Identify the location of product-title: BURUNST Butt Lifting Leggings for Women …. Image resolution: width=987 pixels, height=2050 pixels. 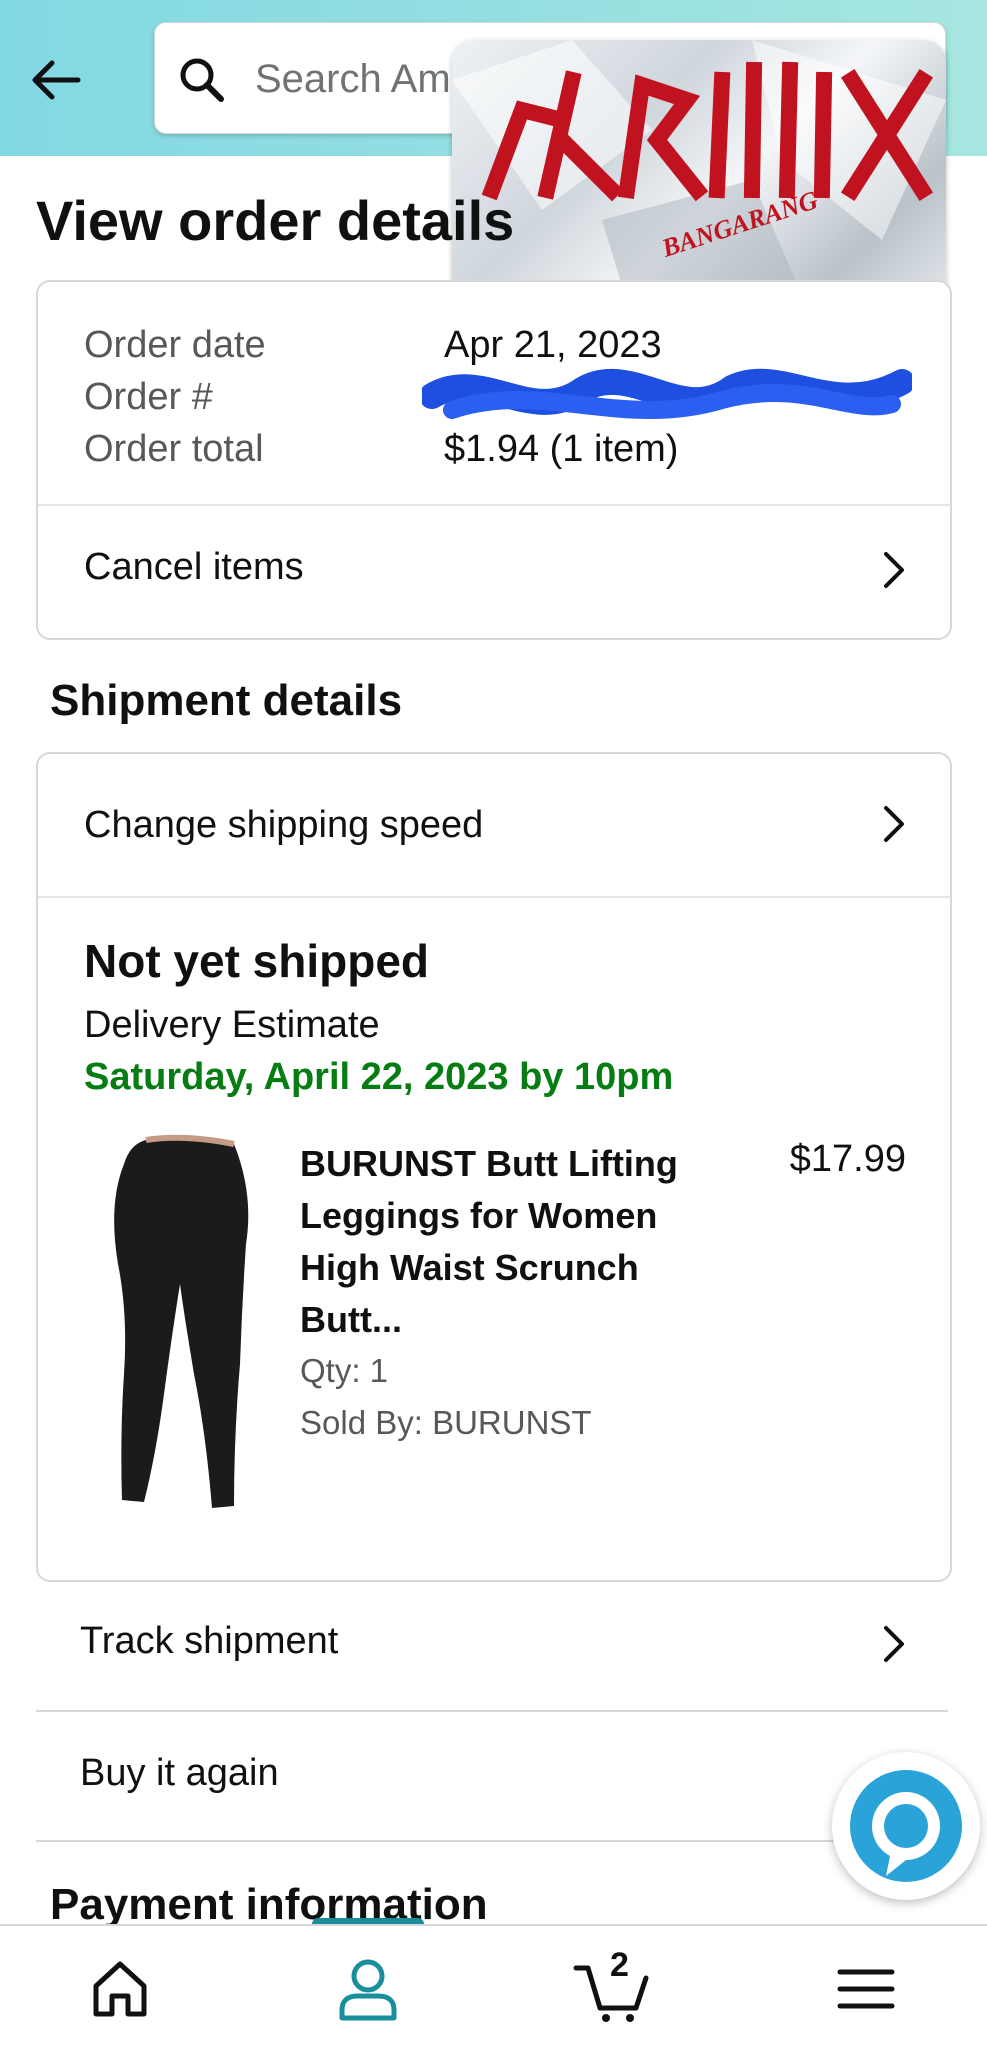
(495, 1242).